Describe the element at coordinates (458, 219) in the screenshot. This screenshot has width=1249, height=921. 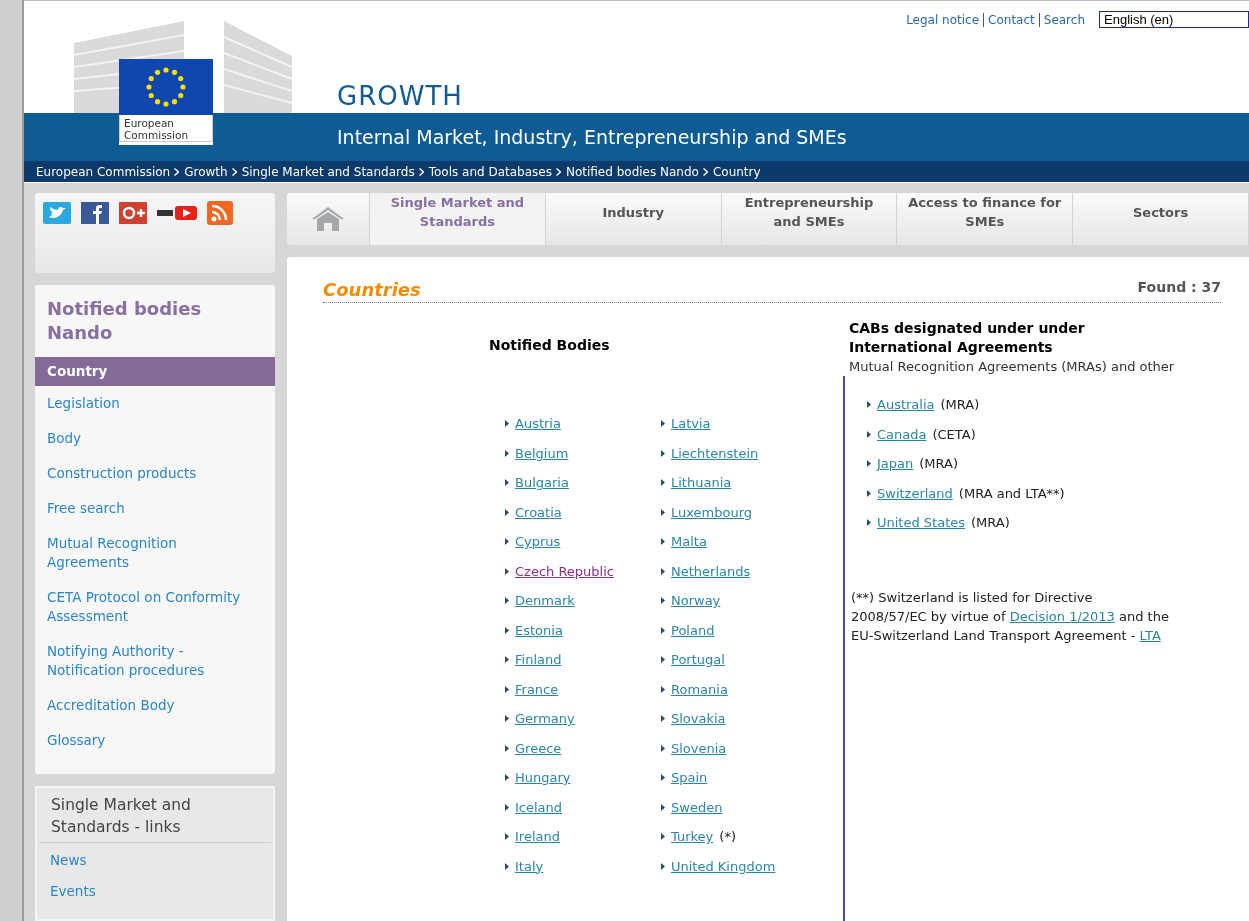
I see `nav-tab: Single Market and Standards` at that location.